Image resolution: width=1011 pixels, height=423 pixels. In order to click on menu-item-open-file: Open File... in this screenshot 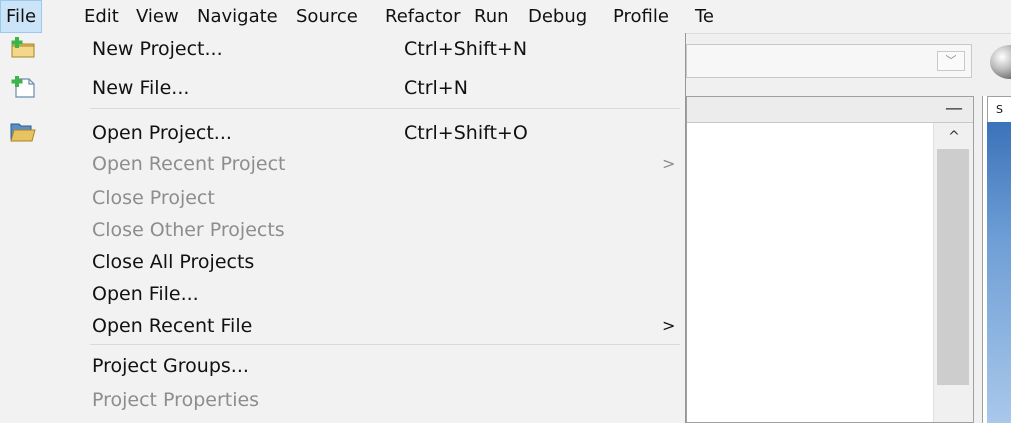, I will do `click(343, 294)`.